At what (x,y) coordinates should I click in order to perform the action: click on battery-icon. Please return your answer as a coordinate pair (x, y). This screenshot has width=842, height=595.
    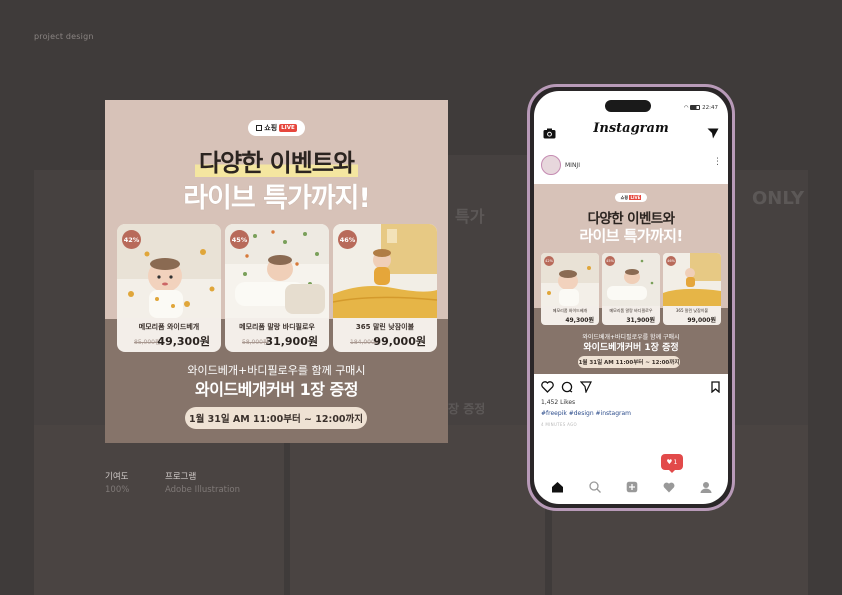
    Looking at the image, I should click on (695, 107).